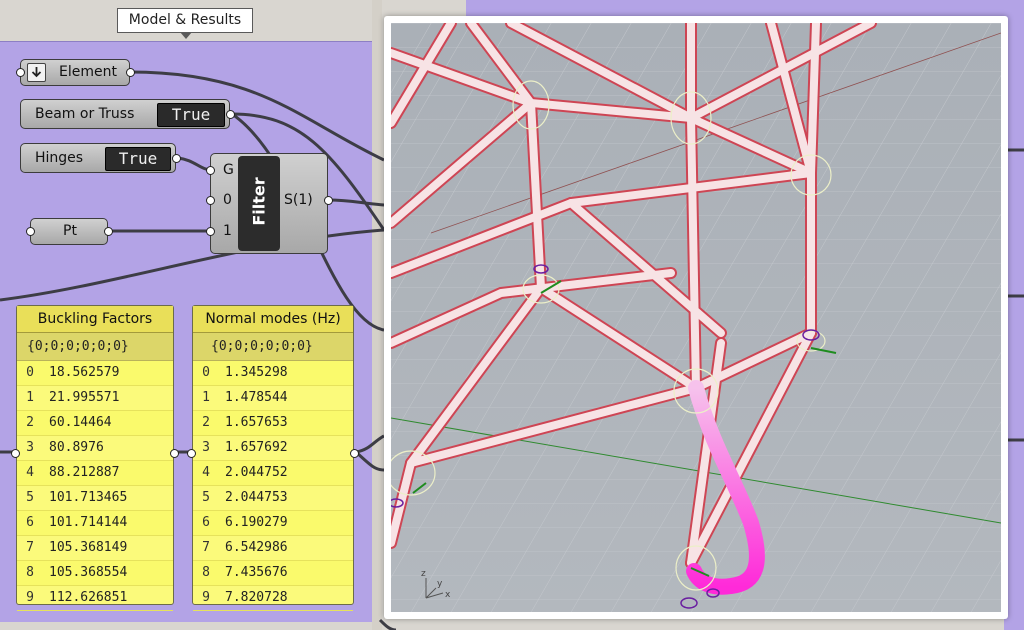 The image size is (1024, 630). Describe the element at coordinates (273, 498) in the screenshot. I see `list-item: 5 2.044753` at that location.